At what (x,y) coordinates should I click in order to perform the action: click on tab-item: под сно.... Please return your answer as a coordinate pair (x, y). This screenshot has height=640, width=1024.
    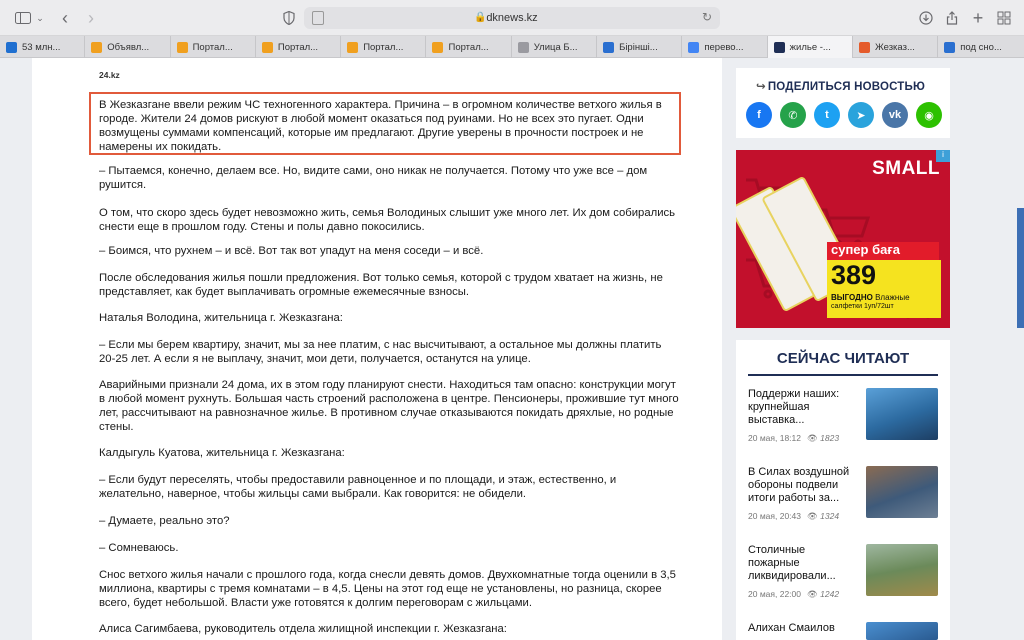
    Looking at the image, I should click on (980, 47).